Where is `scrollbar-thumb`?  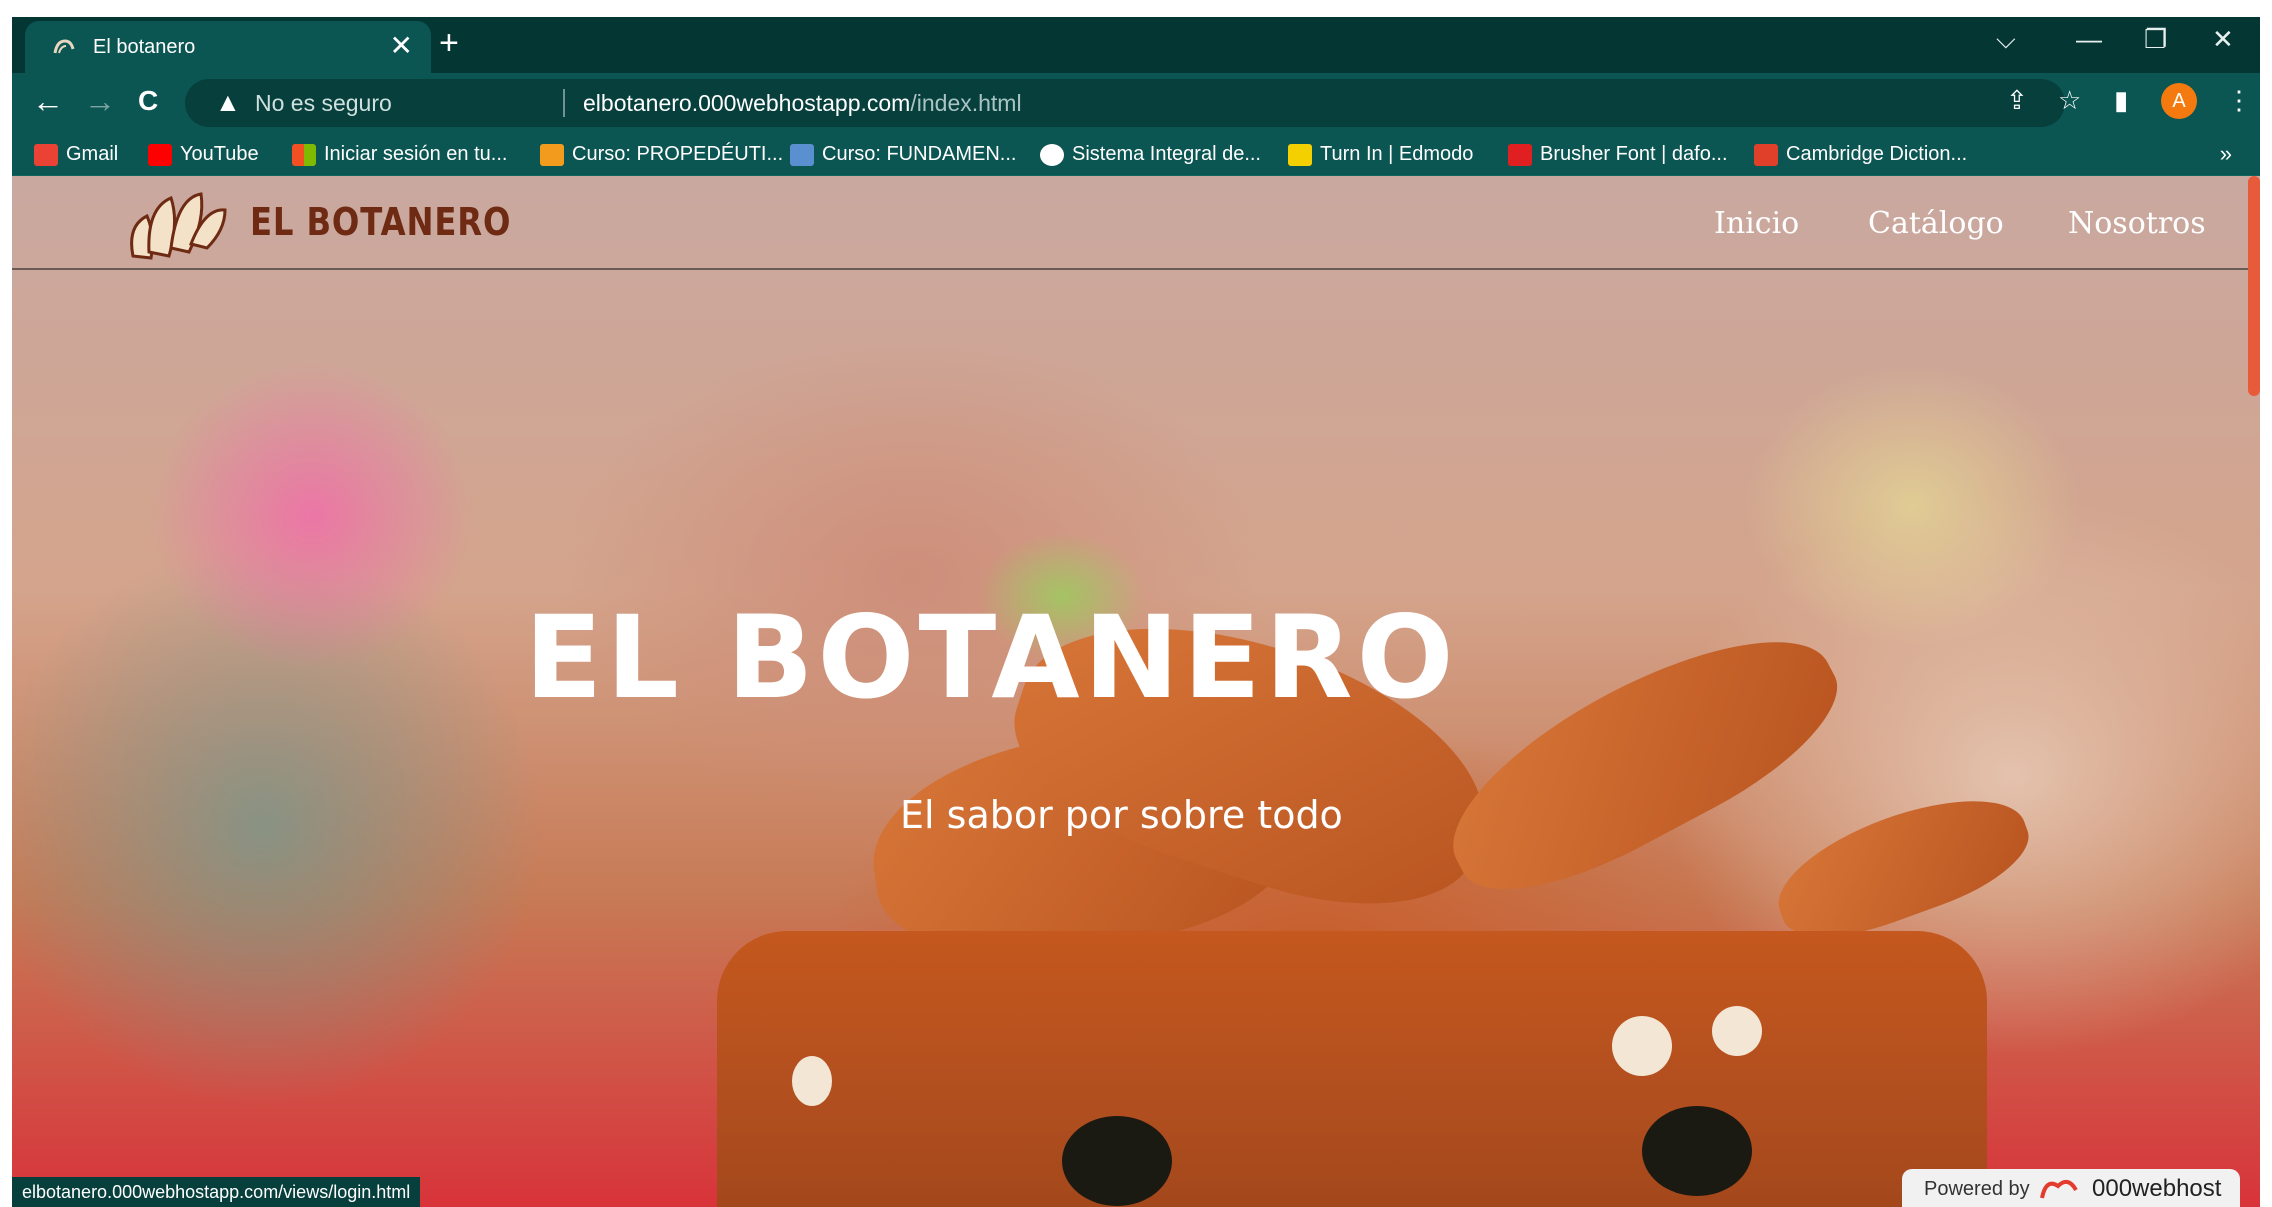
scrollbar-thumb is located at coordinates (2254, 286).